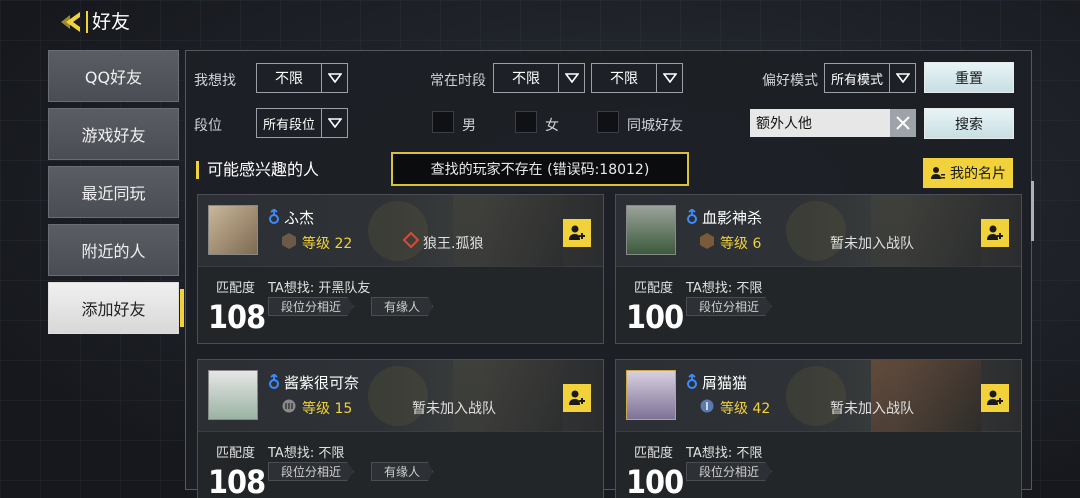  I want to click on my-card-label: 我的名片, so click(978, 174).